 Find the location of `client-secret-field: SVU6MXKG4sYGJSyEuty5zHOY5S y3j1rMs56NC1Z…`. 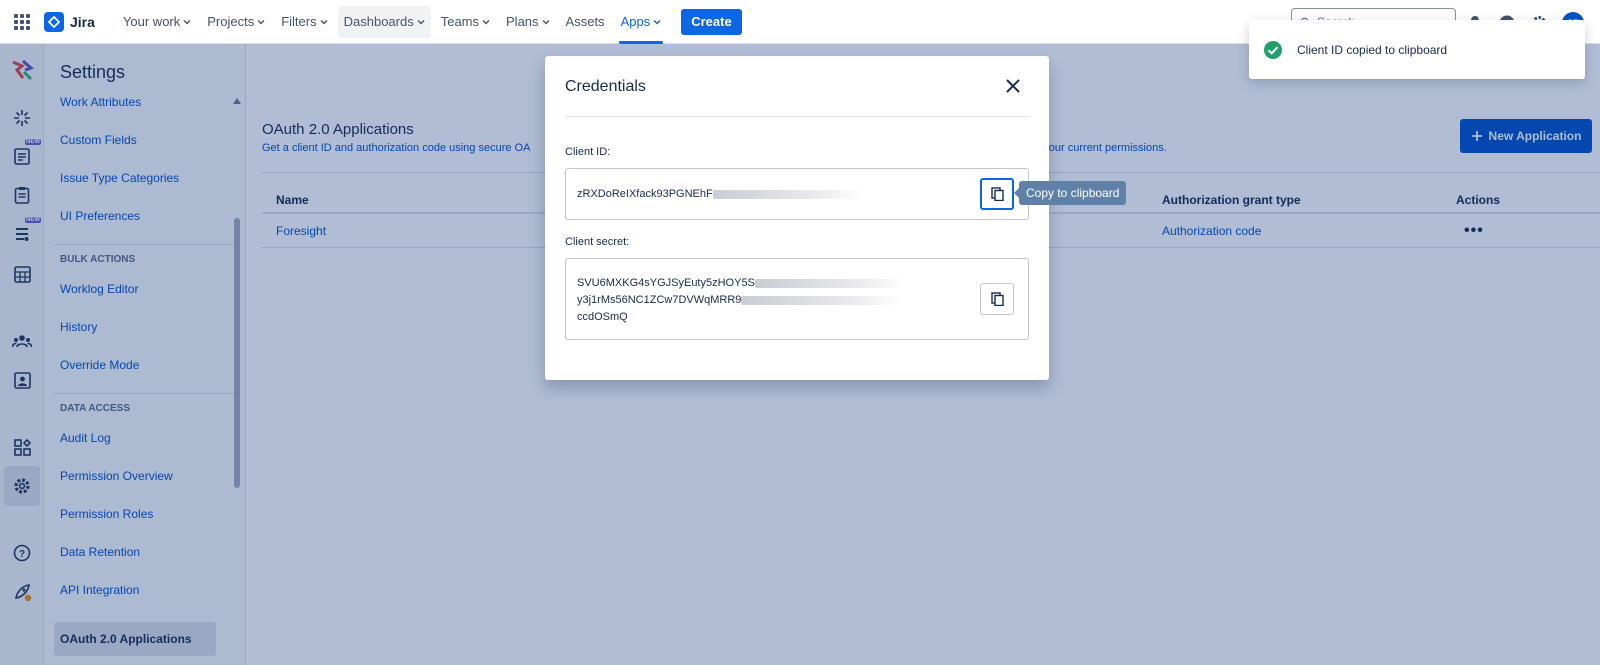

client-secret-field: SVU6MXKG4sYGJSyEuty5zHOY5S y3j1rMs56NC1Z… is located at coordinates (797, 299).